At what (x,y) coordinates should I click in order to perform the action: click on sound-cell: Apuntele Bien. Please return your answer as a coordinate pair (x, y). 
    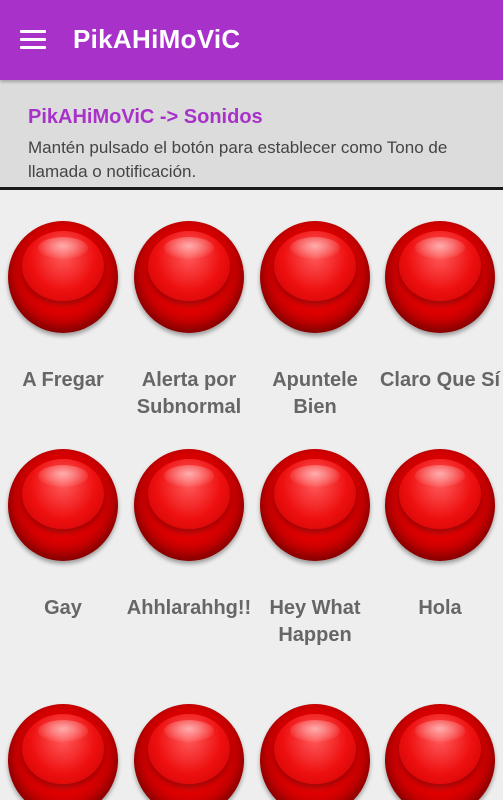
    Looking at the image, I should click on (315, 313).